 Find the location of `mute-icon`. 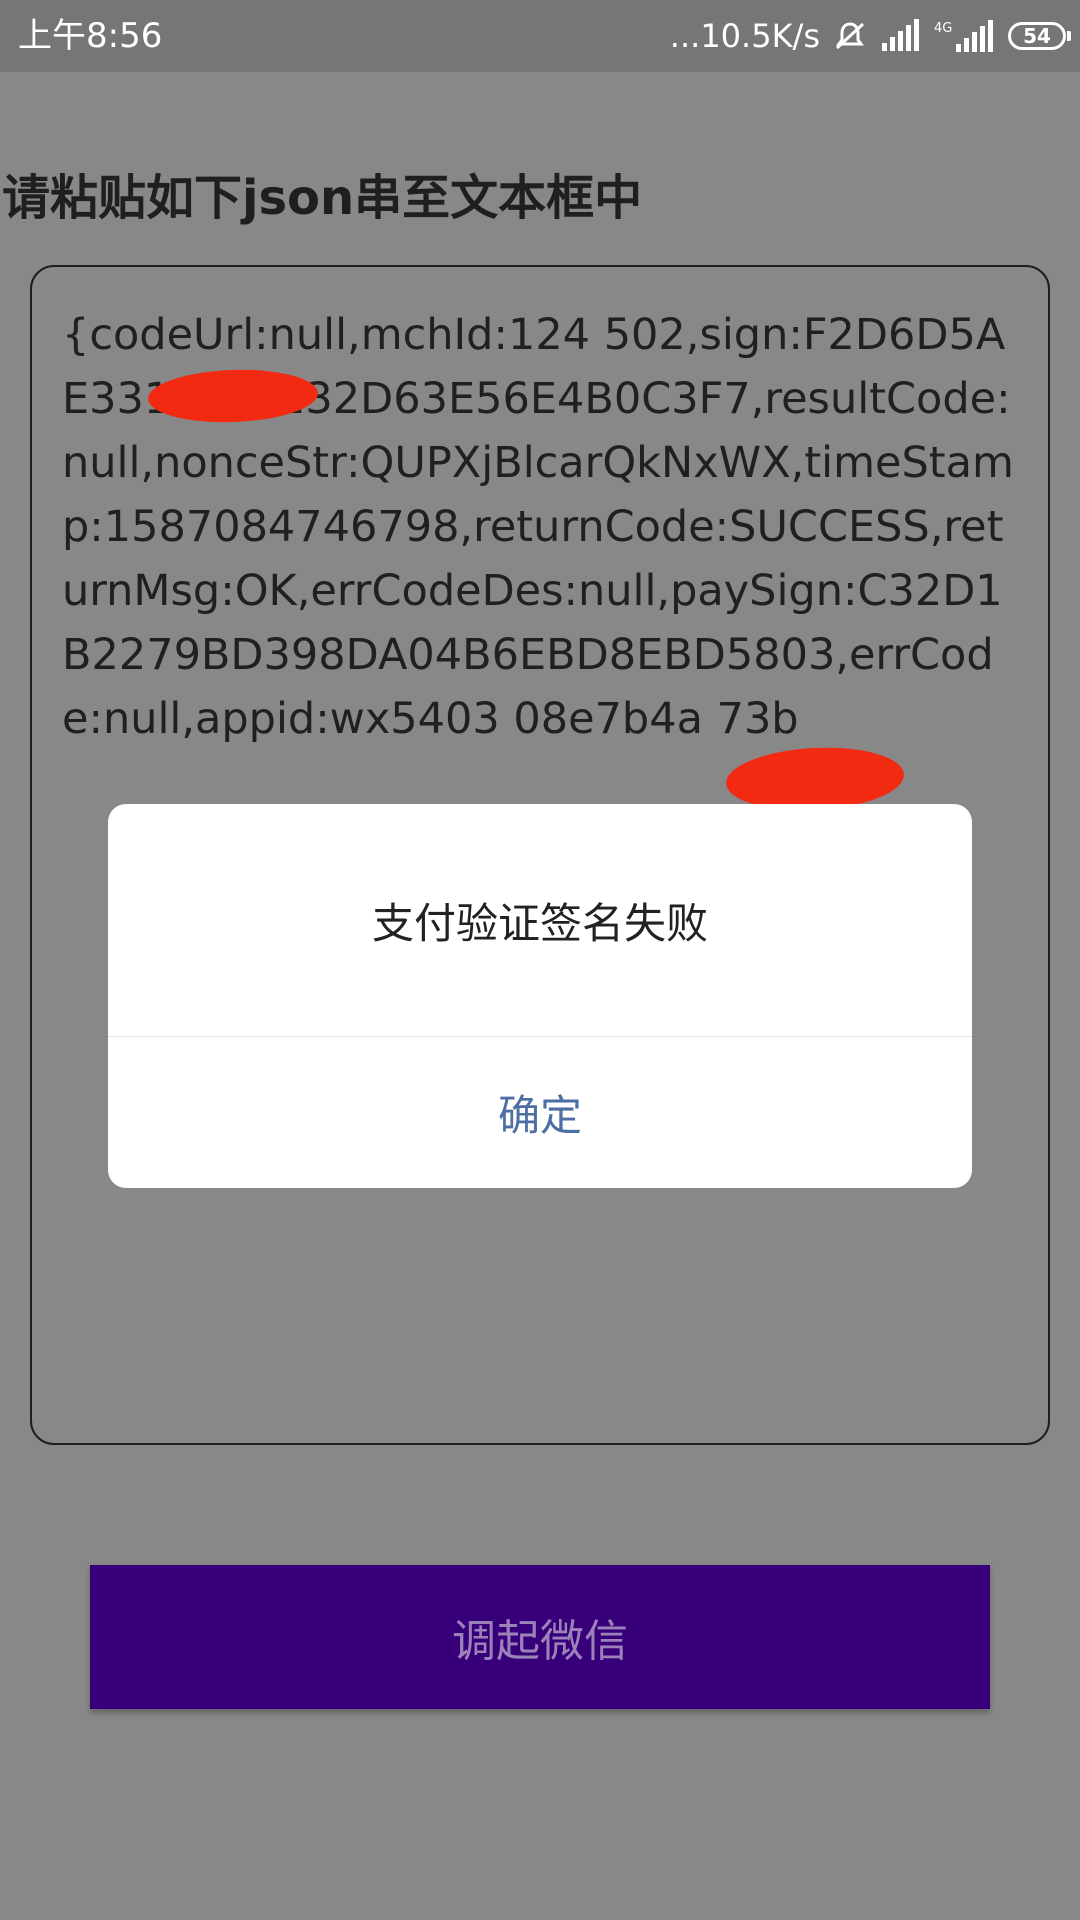

mute-icon is located at coordinates (850, 36).